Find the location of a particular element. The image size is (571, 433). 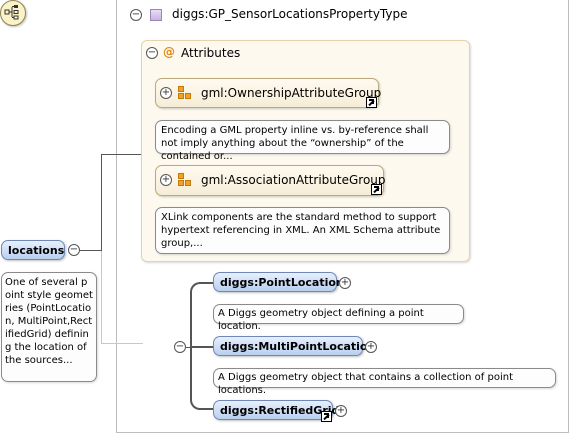

element-rectified-grid-expand-toggle: + is located at coordinates (341, 411).